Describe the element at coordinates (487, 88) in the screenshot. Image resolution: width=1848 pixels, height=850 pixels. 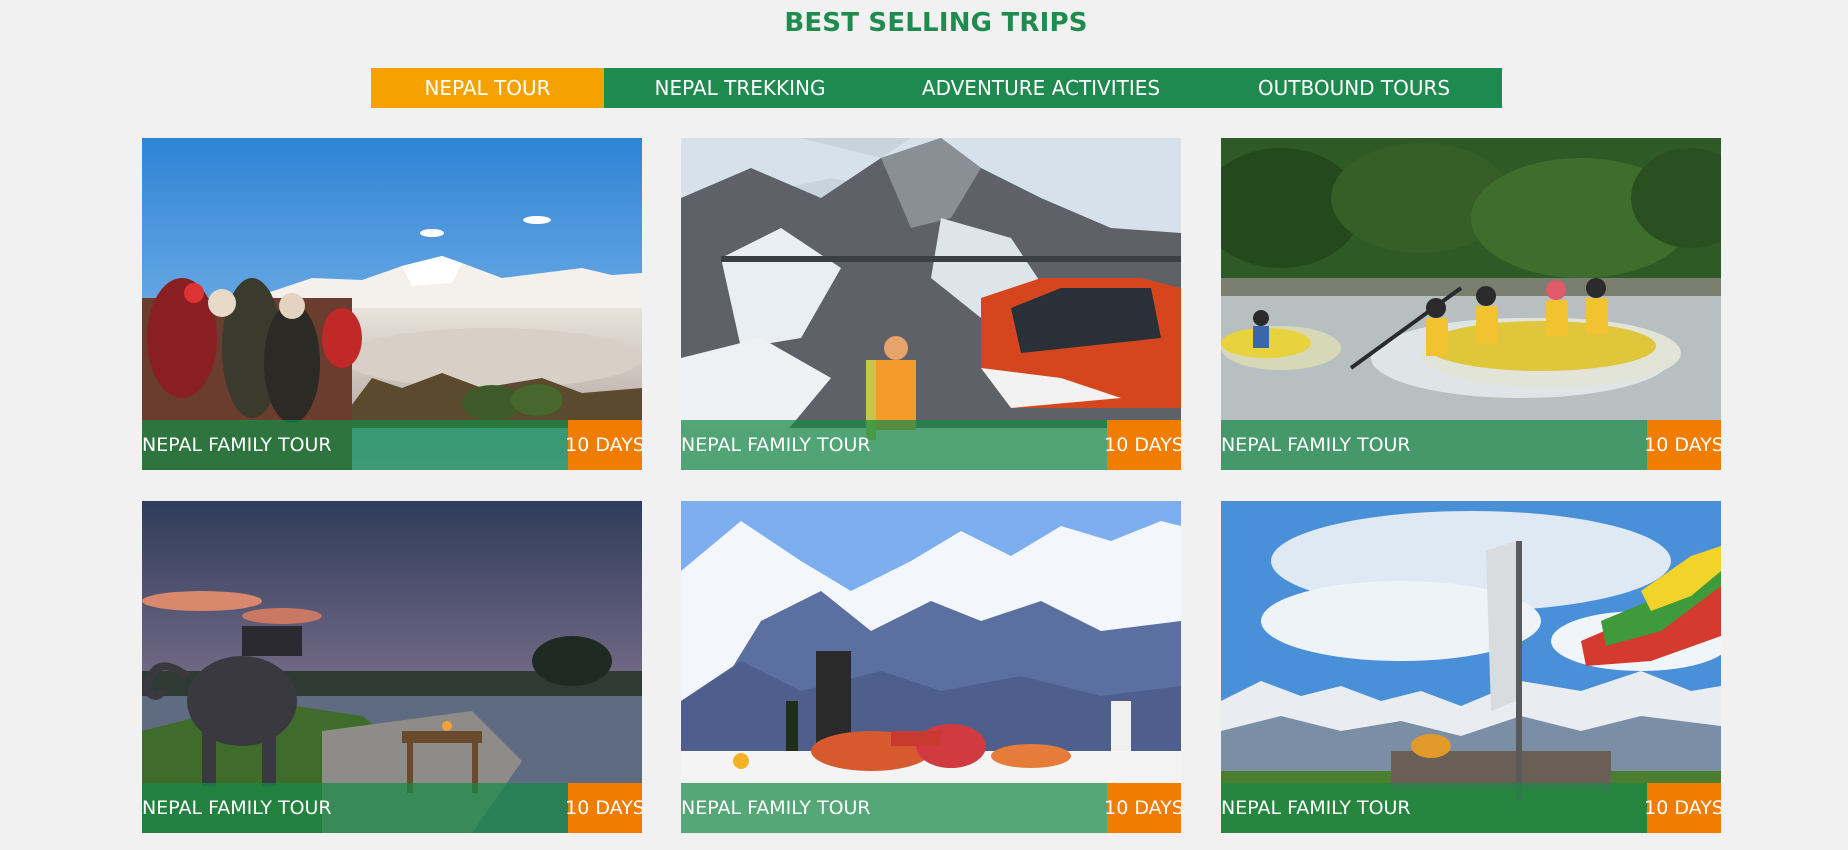
I see `tab-nepal-tour: NEPAL TOUR` at that location.